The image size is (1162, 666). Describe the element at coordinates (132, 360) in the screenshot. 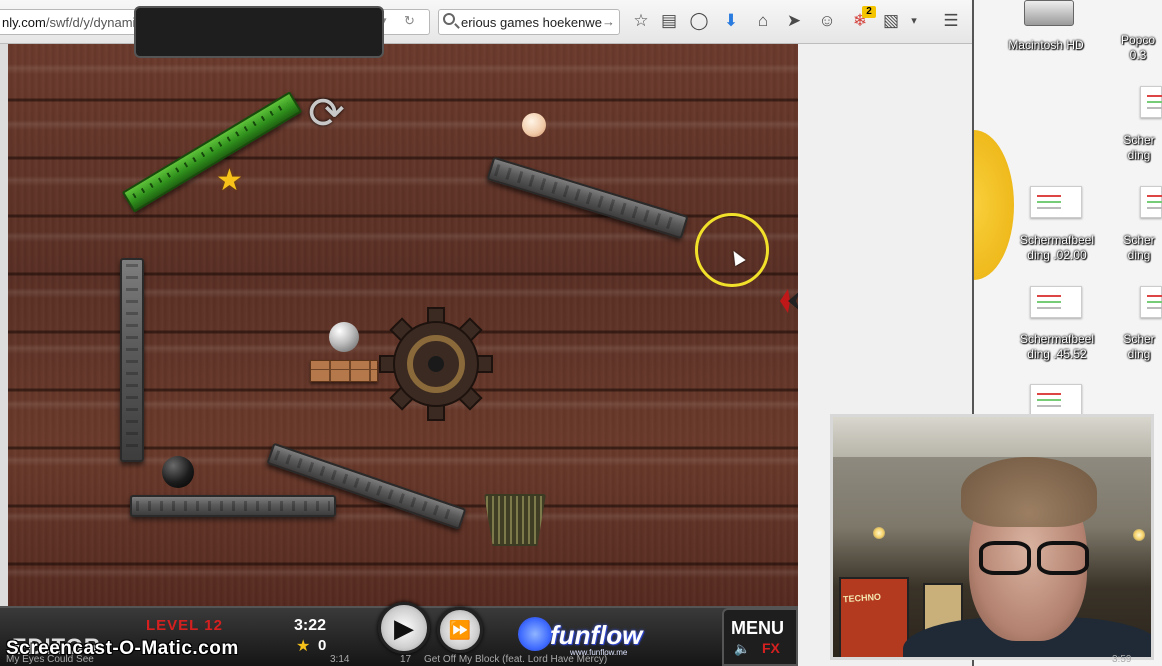

I see `steel-plank-vertical` at that location.